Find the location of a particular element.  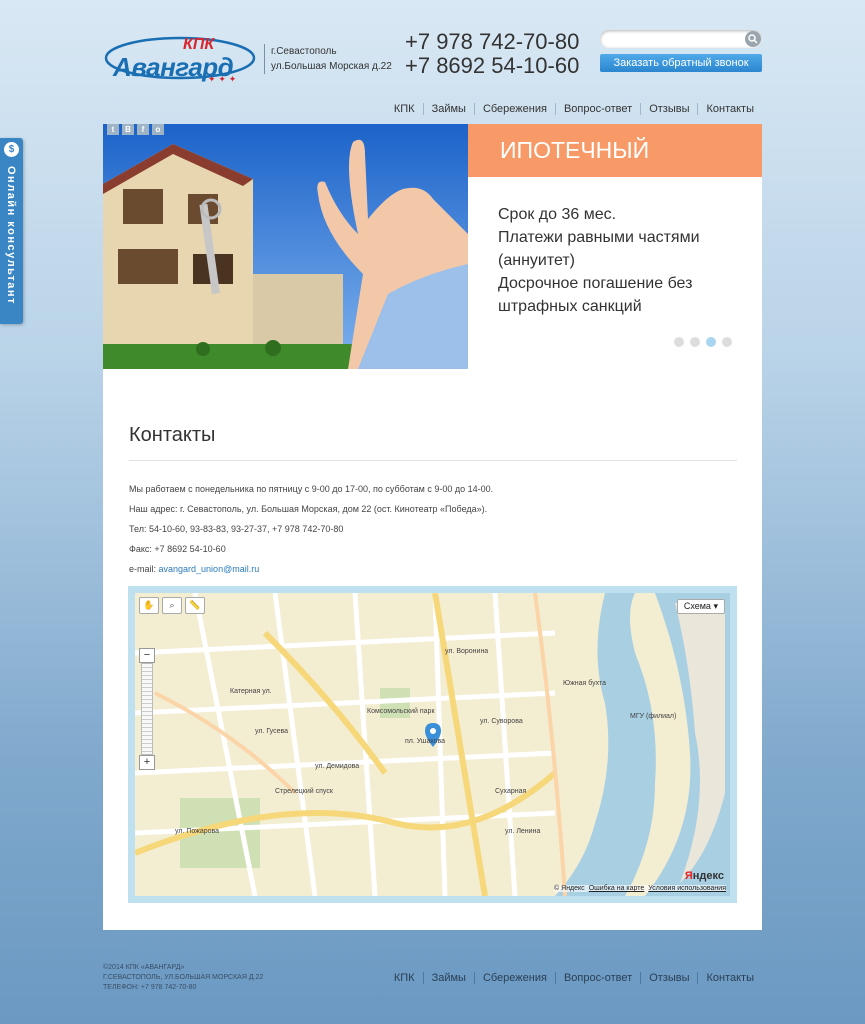

zoom-in-button: + is located at coordinates (147, 762).